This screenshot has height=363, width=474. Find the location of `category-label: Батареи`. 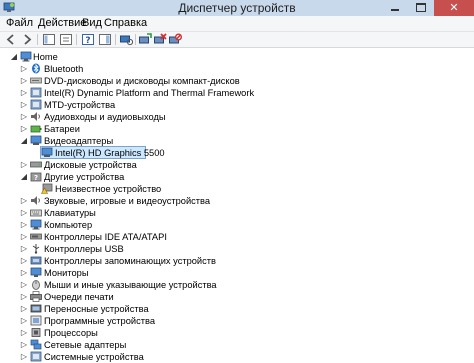

category-label: Батареи is located at coordinates (62, 129).